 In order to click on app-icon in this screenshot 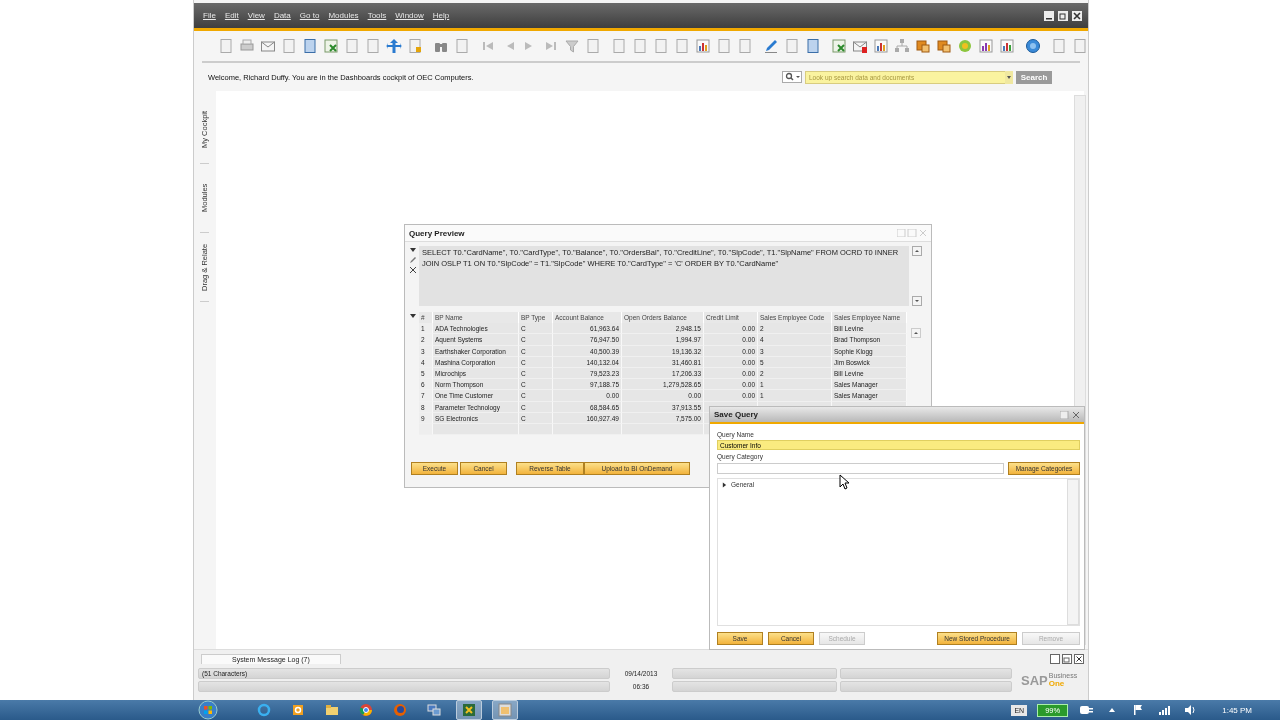, I will do `click(469, 710)`.